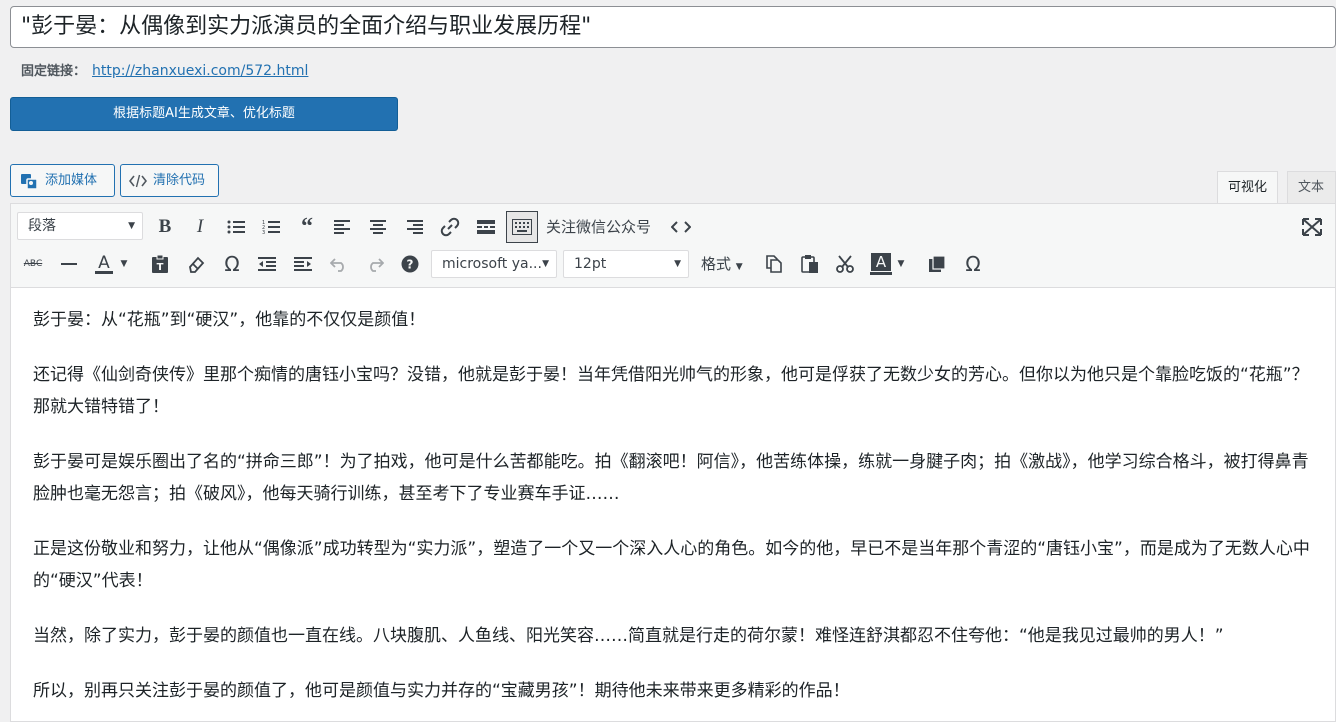  I want to click on read-more-icon, so click(486, 227).